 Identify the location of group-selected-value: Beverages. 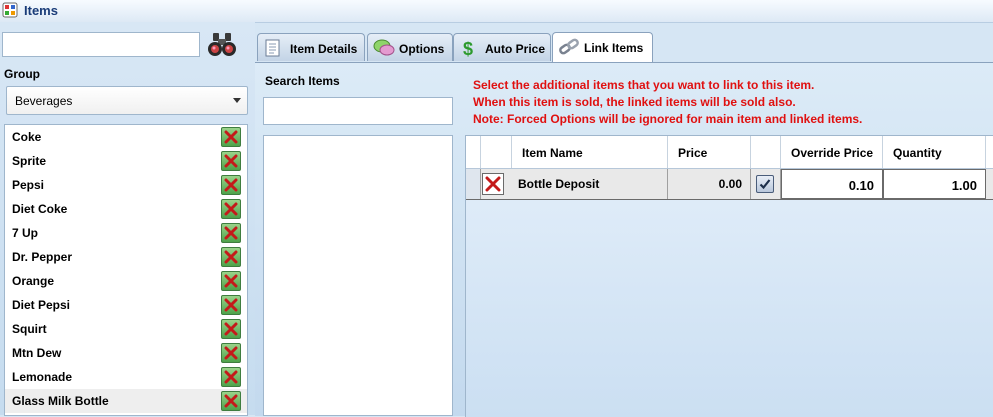
(44, 101).